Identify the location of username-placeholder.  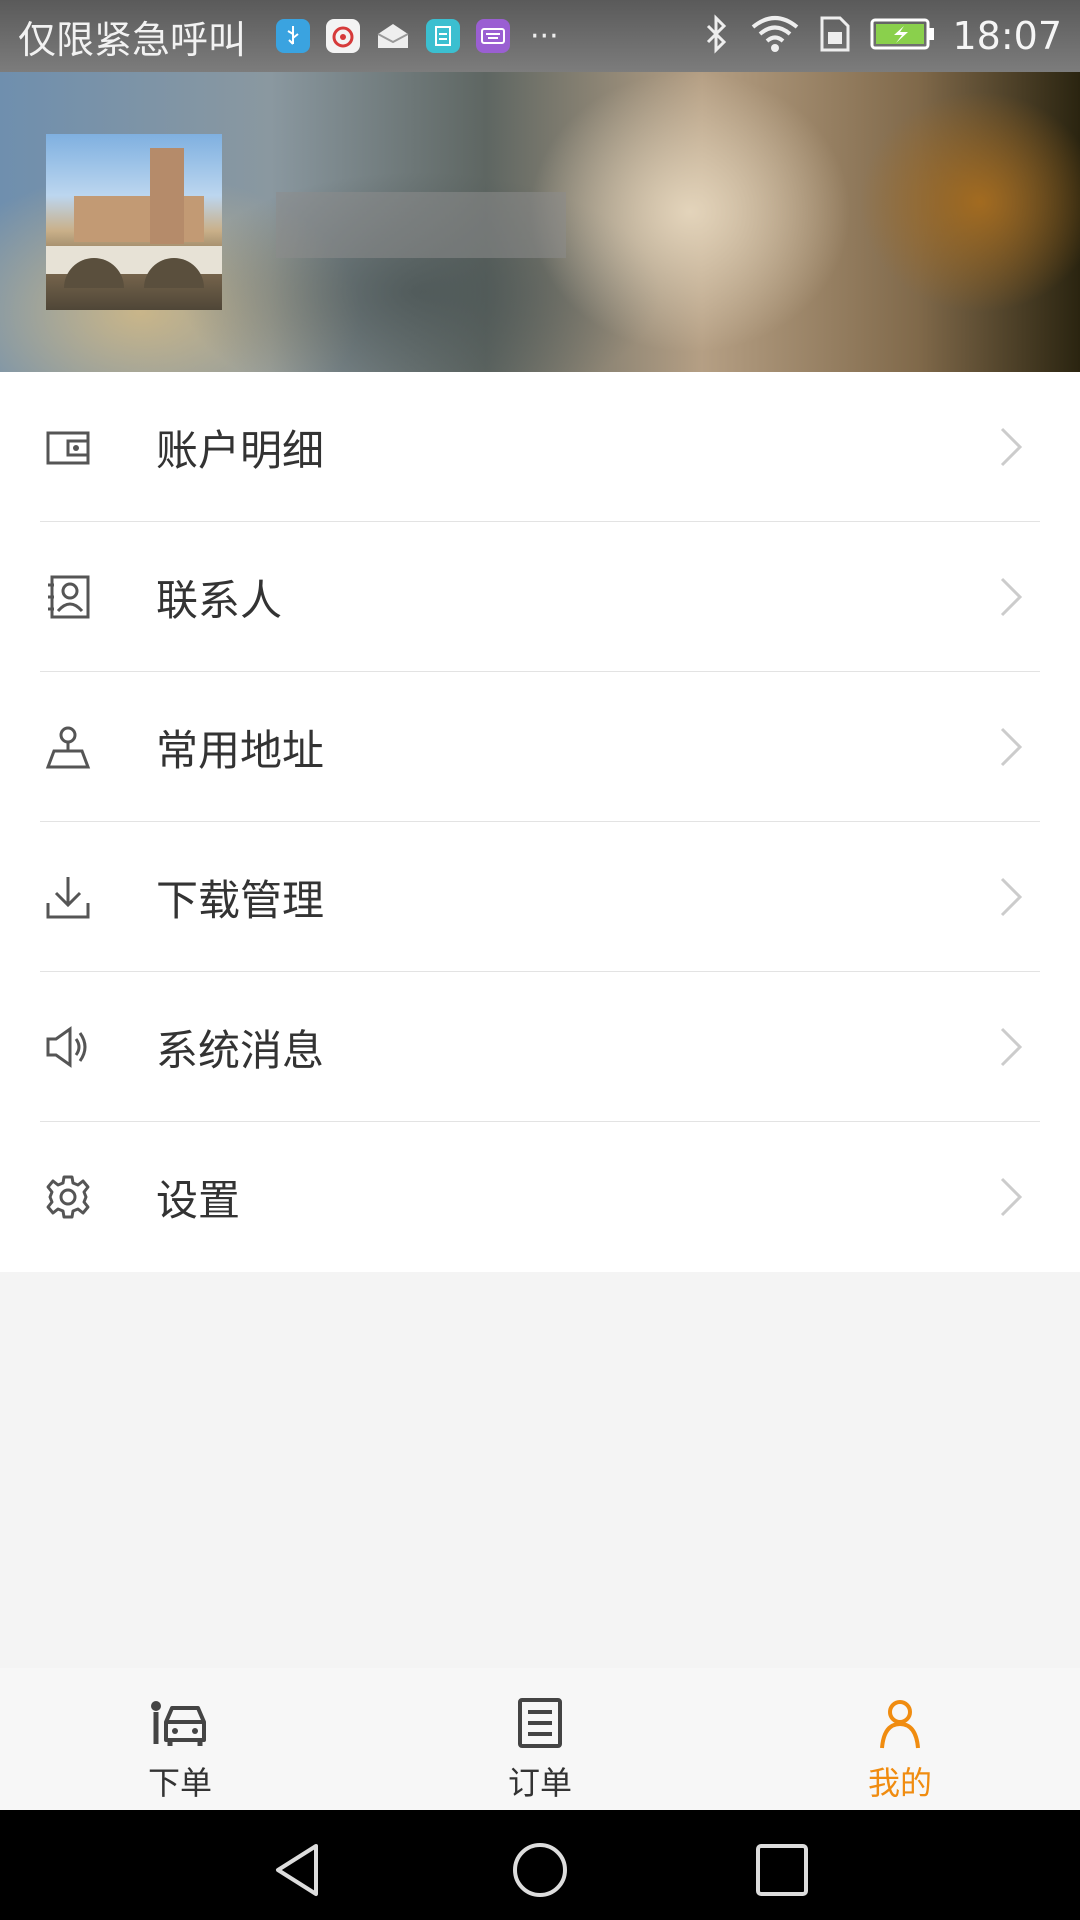
(421, 225).